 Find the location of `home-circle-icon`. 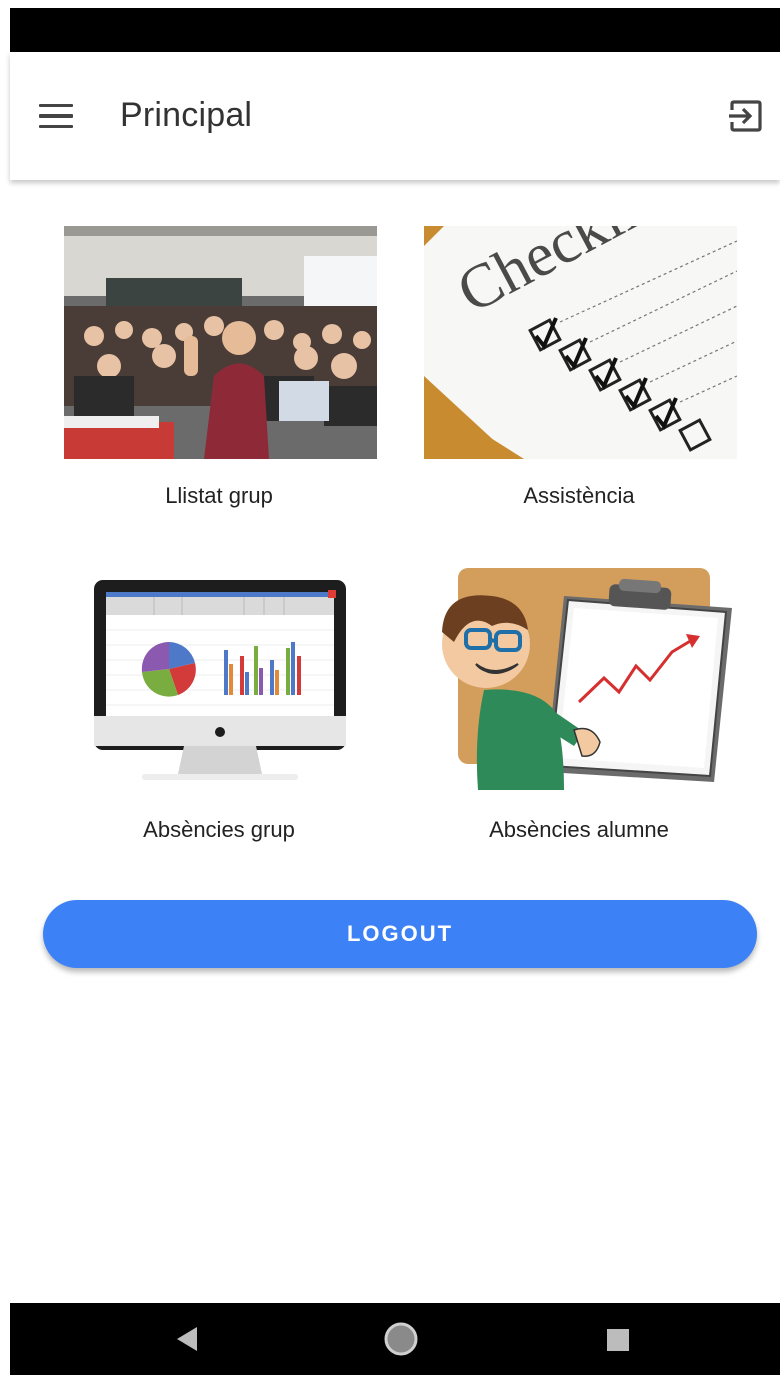

home-circle-icon is located at coordinates (401, 1339).